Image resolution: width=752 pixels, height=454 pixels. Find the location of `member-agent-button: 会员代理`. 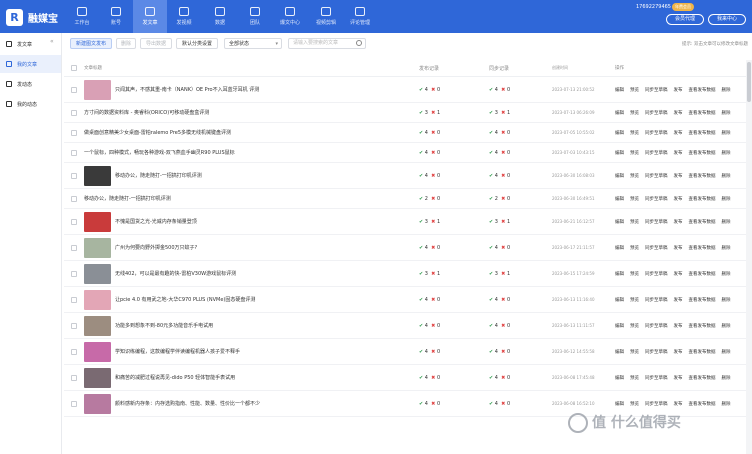

member-agent-button: 会员代理 is located at coordinates (685, 19).